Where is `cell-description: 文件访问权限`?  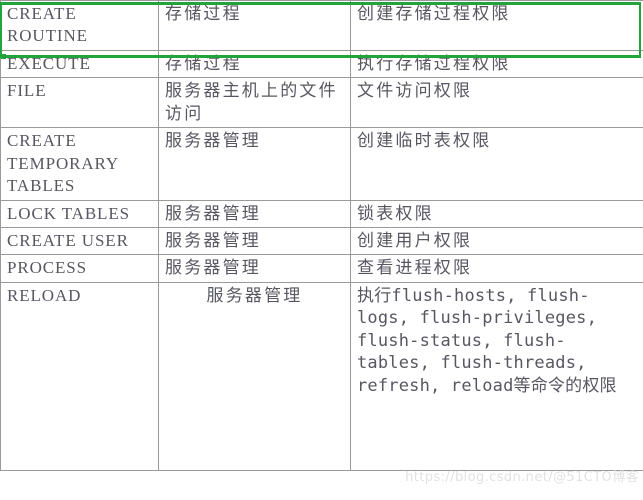 cell-description: 文件访问权限 is located at coordinates (496, 103).